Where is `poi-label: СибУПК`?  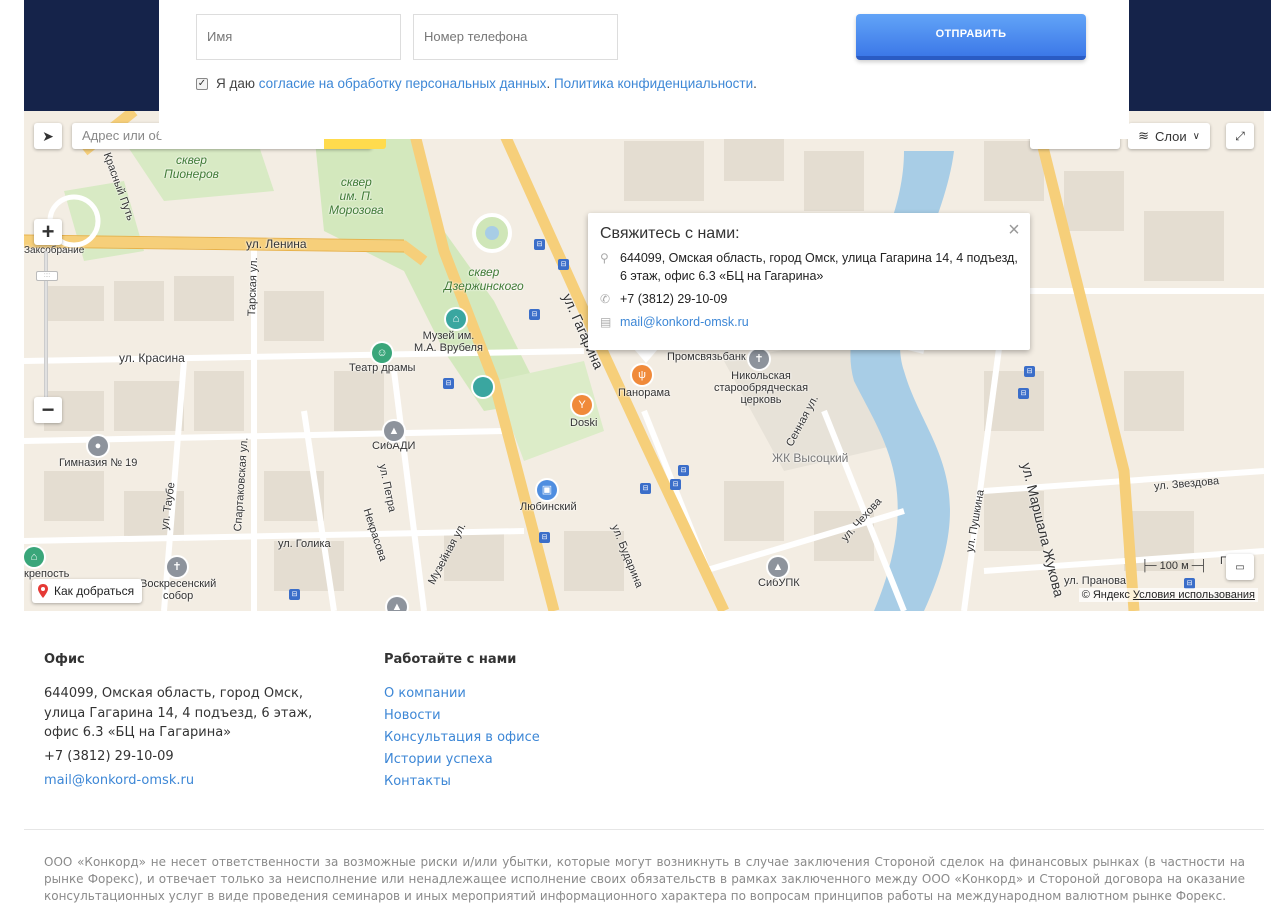
poi-label: СибУПК is located at coordinates (779, 583).